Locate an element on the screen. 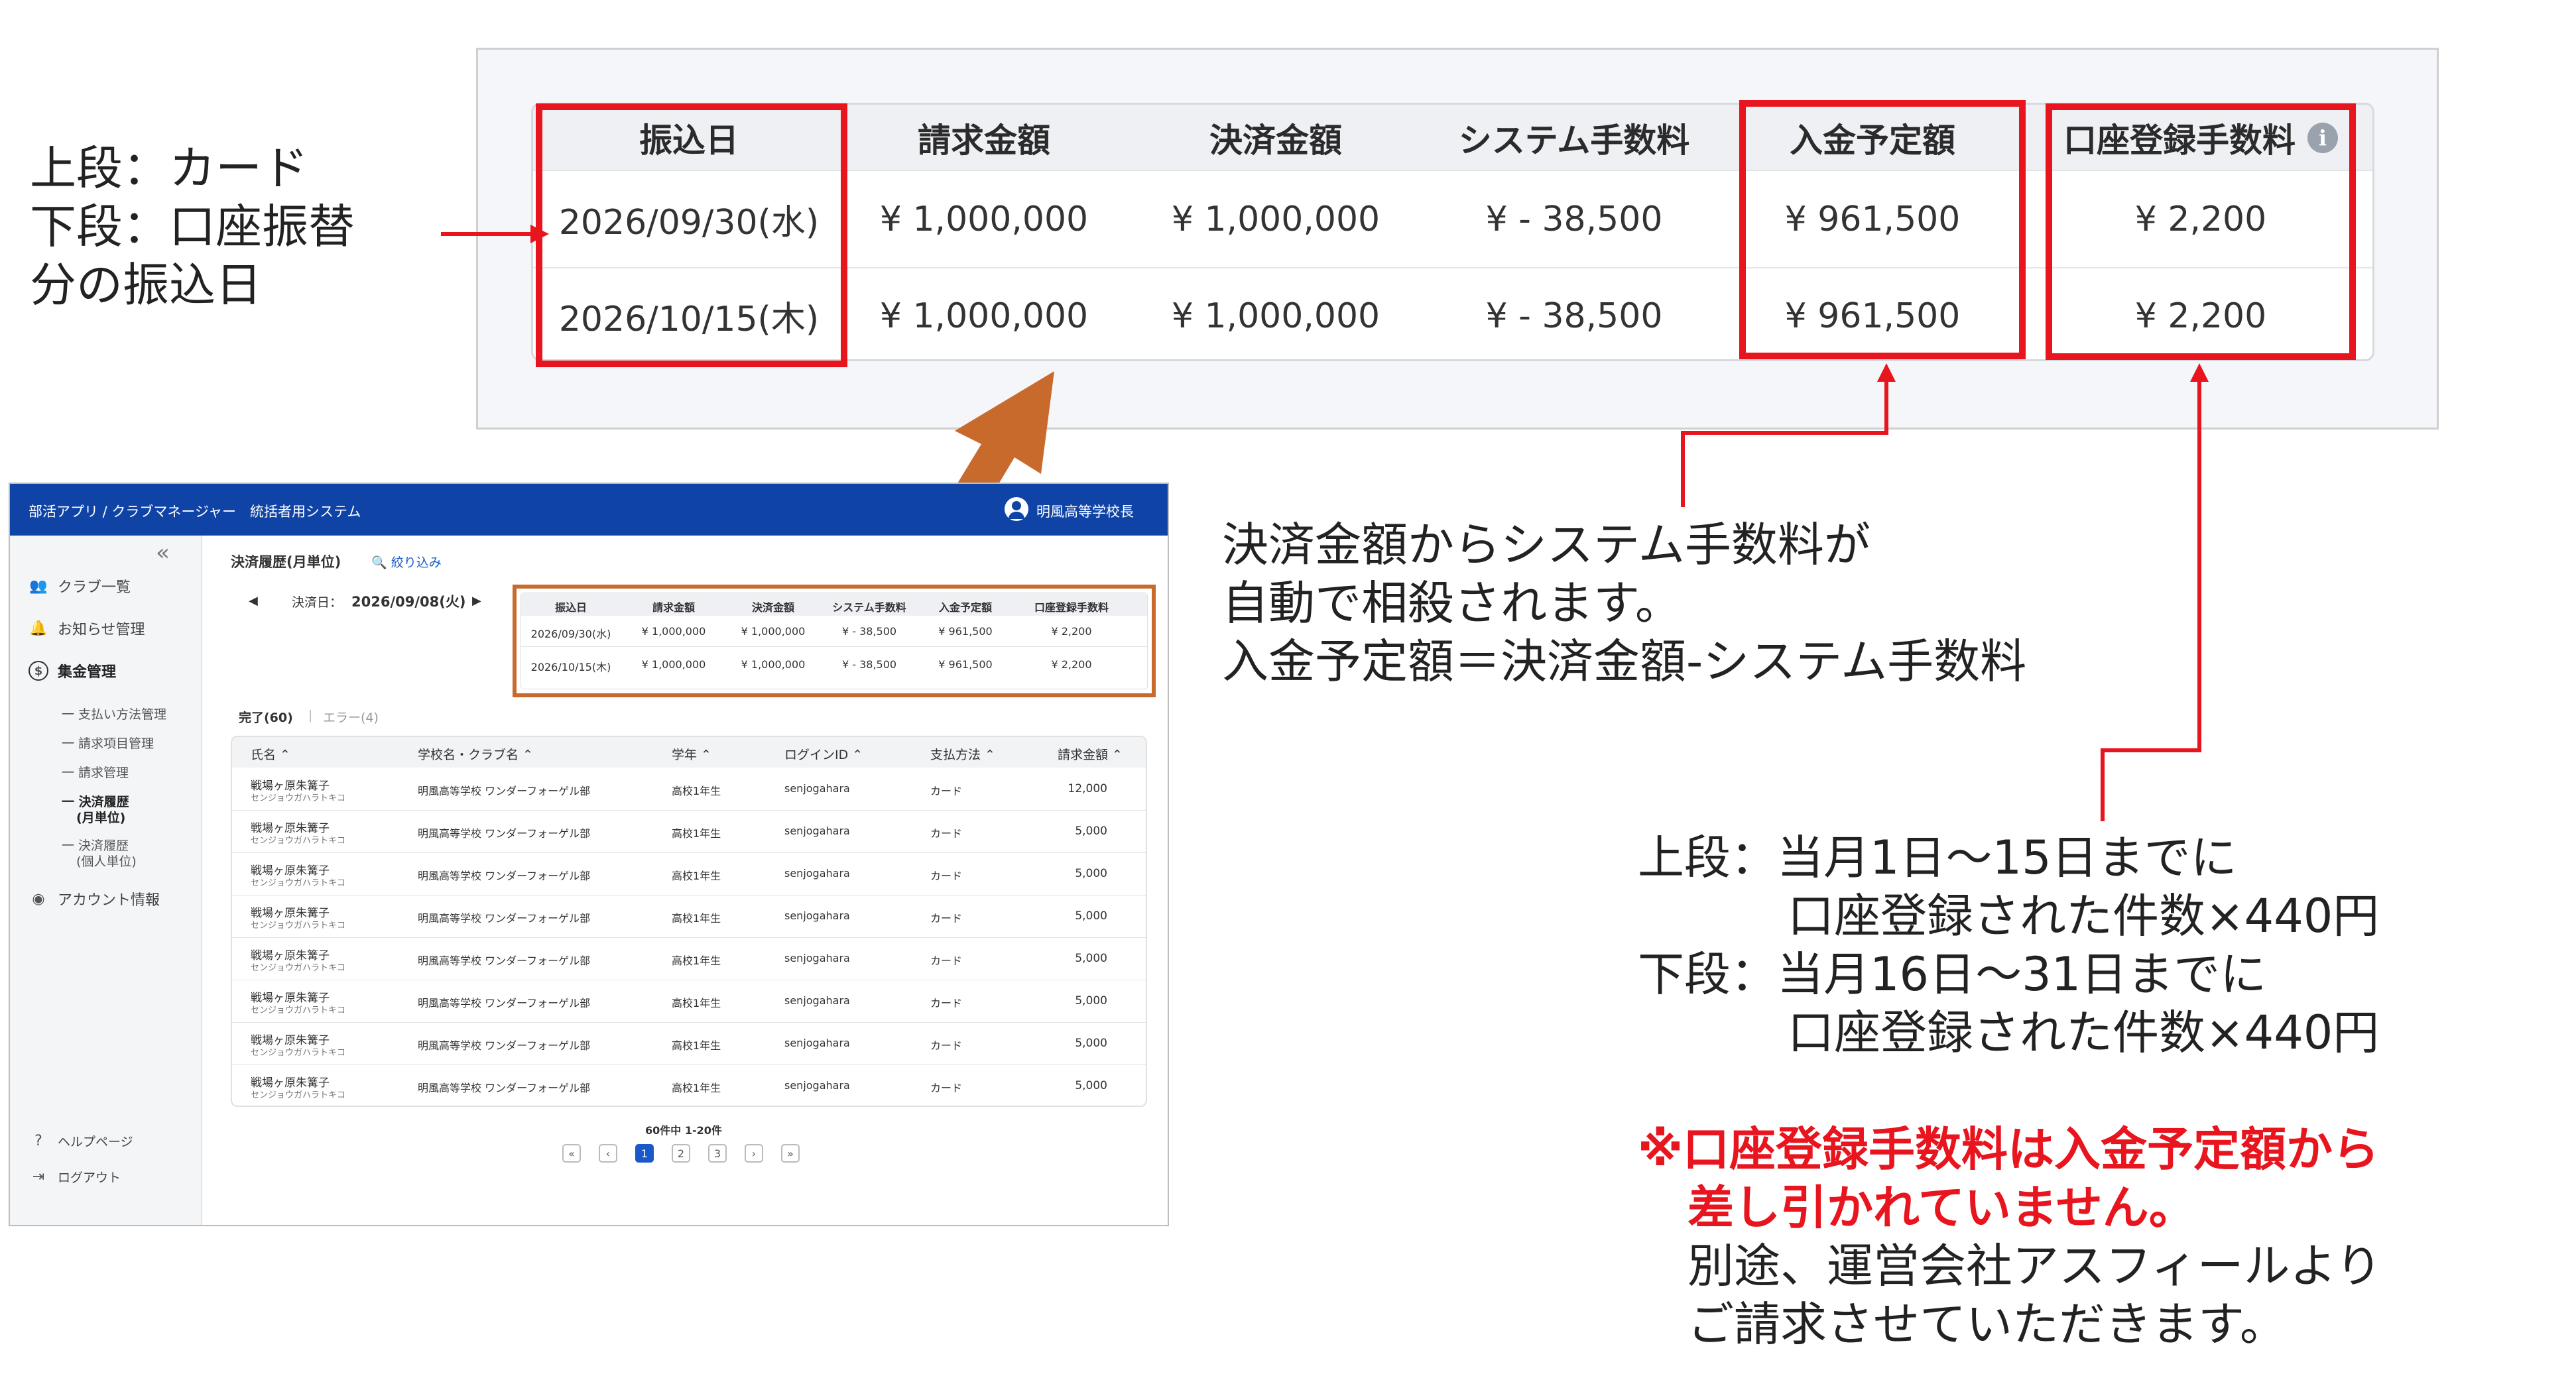 The height and width of the screenshot is (1380, 2576). note-right-line: 口座登録された件数×440円 is located at coordinates (2084, 1033).